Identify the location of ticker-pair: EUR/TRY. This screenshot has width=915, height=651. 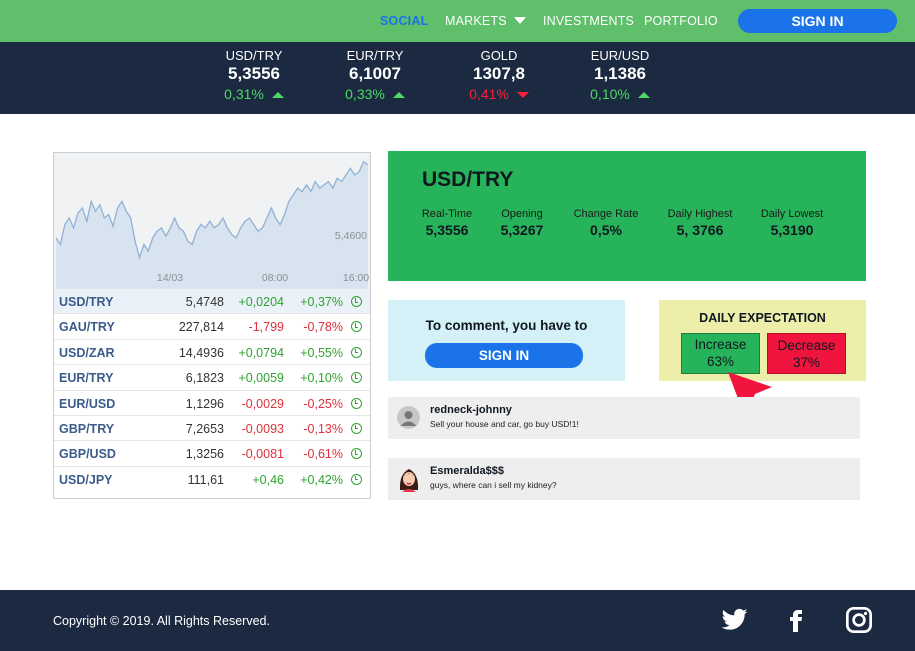
(375, 55).